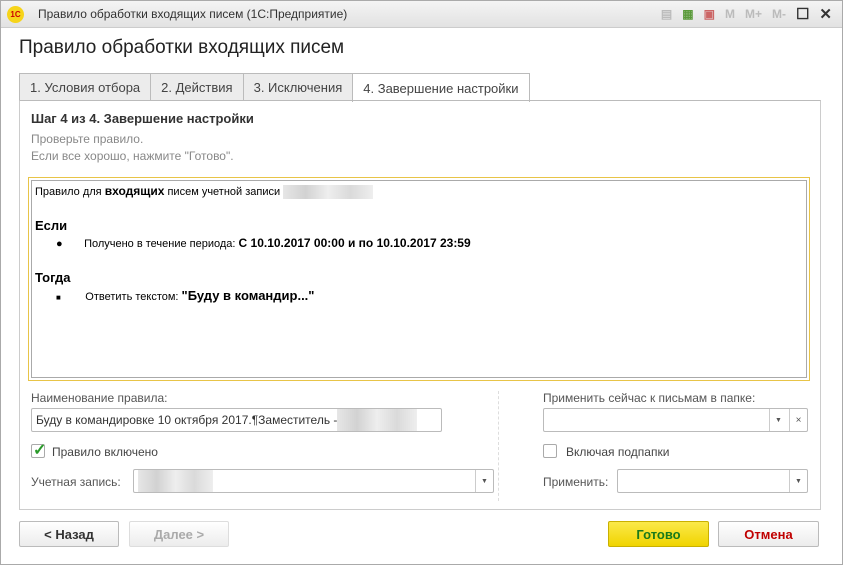 The height and width of the screenshot is (565, 843). Describe the element at coordinates (248, 295) in the screenshot. I see `then-item-value: "Буду в командир..."` at that location.